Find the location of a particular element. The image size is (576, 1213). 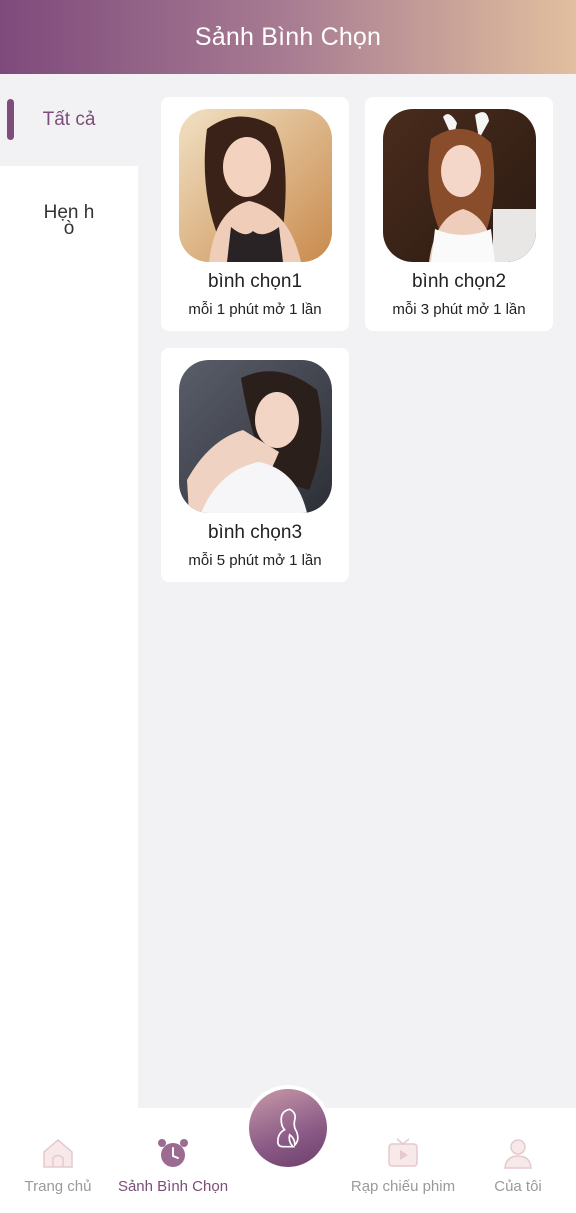

home-icon is located at coordinates (58, 1153).